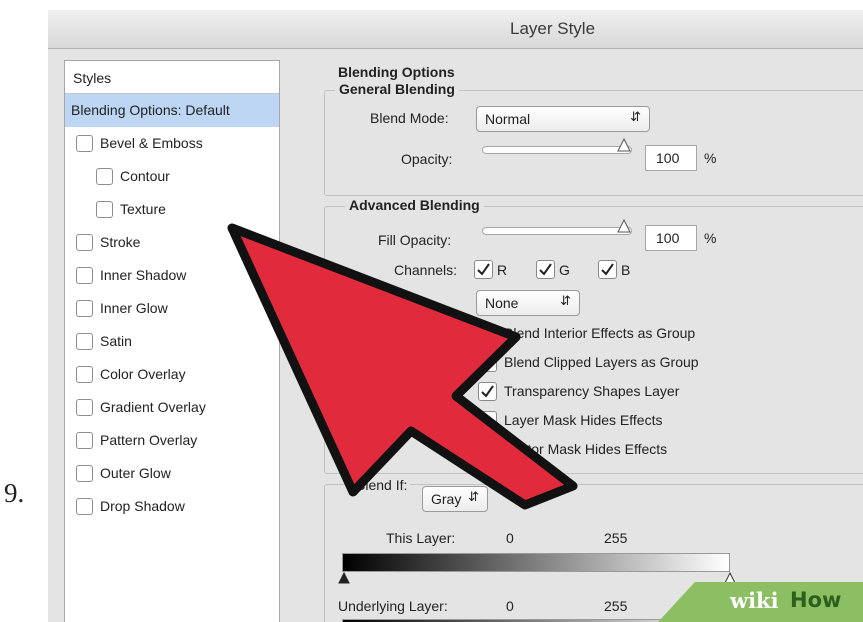 This screenshot has width=863, height=622. What do you see at coordinates (754, 600) in the screenshot?
I see `watermark-wiki: wiki` at bounding box center [754, 600].